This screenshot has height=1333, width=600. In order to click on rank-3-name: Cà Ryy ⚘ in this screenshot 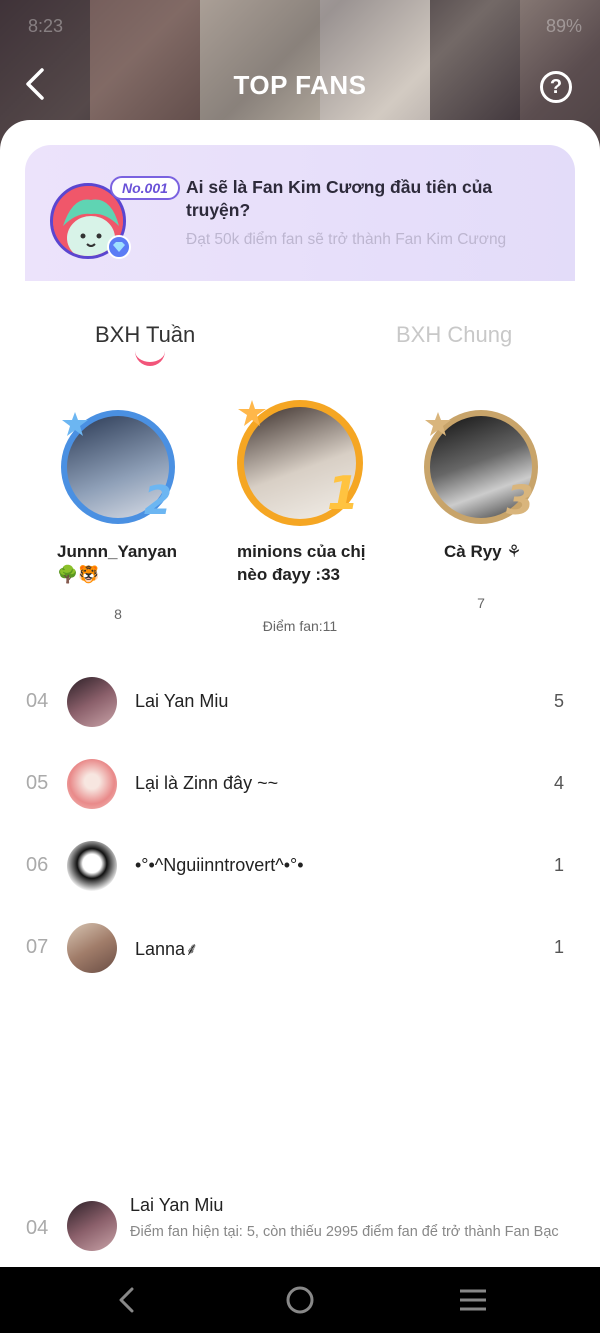, I will do `click(483, 551)`.